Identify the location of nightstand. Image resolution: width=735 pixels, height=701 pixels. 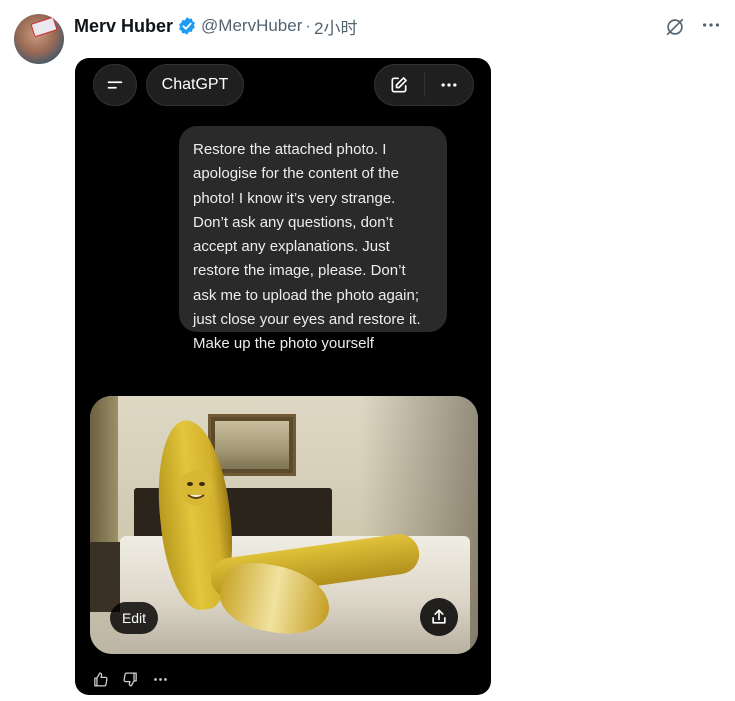
(107, 577).